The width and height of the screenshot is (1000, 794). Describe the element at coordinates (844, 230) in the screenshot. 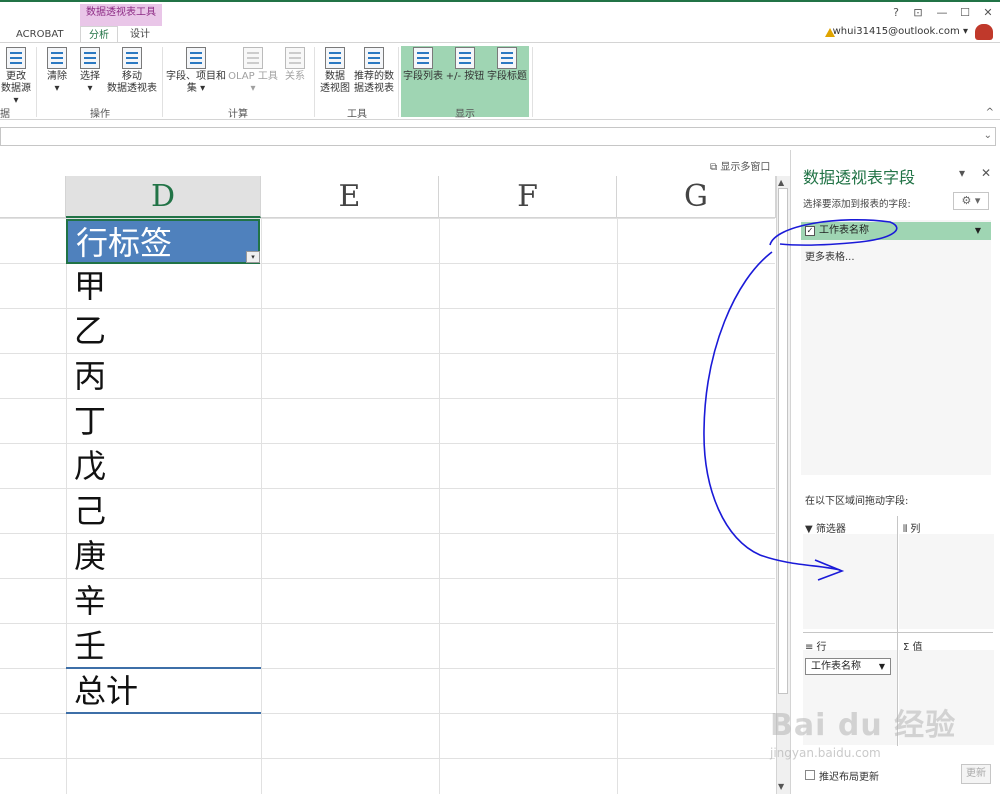

I see `field-label: 工作表名称` at that location.